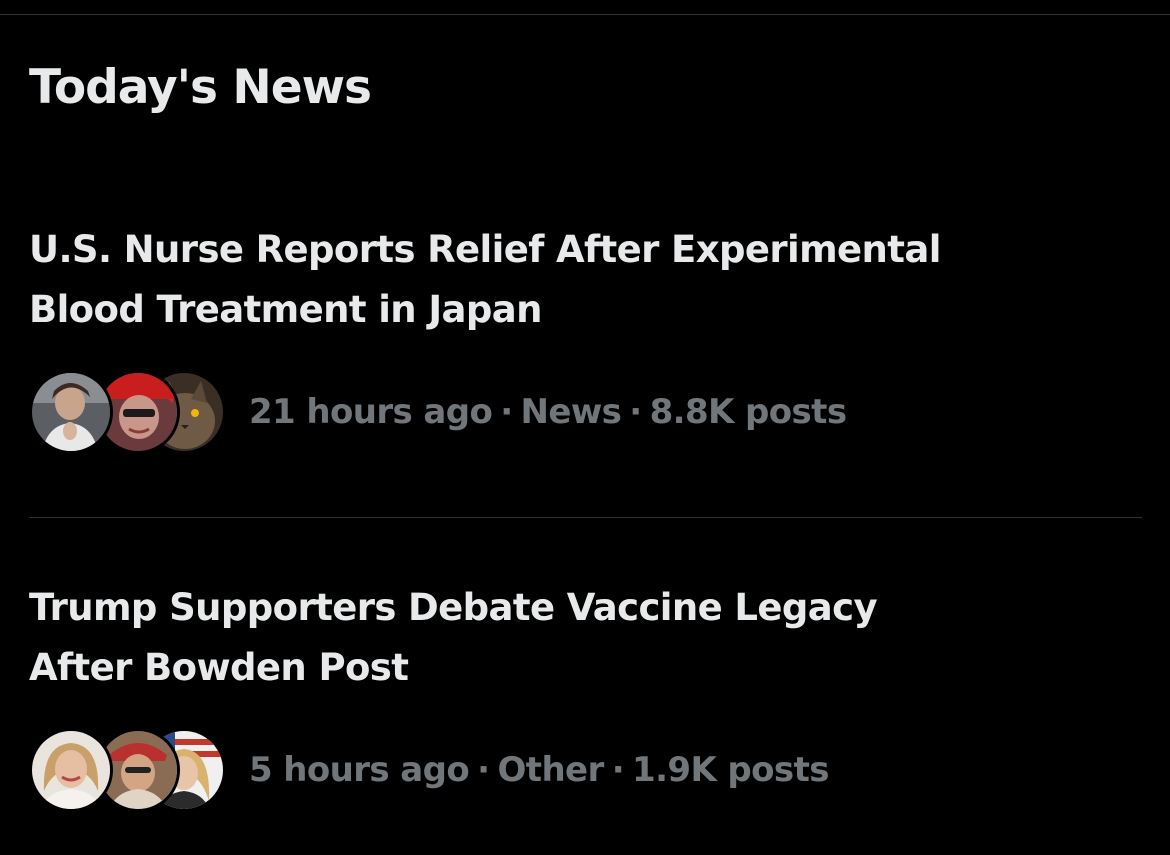 The height and width of the screenshot is (855, 1170). What do you see at coordinates (285, 309) in the screenshot?
I see `headline-line-2: Blood Treatment in Japan` at bounding box center [285, 309].